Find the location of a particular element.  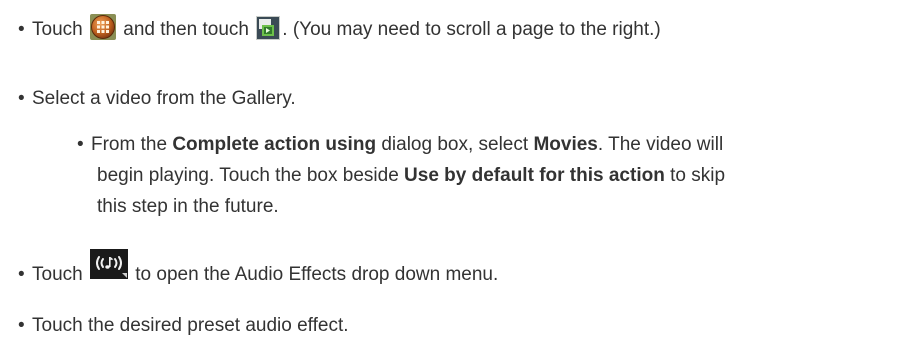

substep-text: to skip is located at coordinates (698, 175).